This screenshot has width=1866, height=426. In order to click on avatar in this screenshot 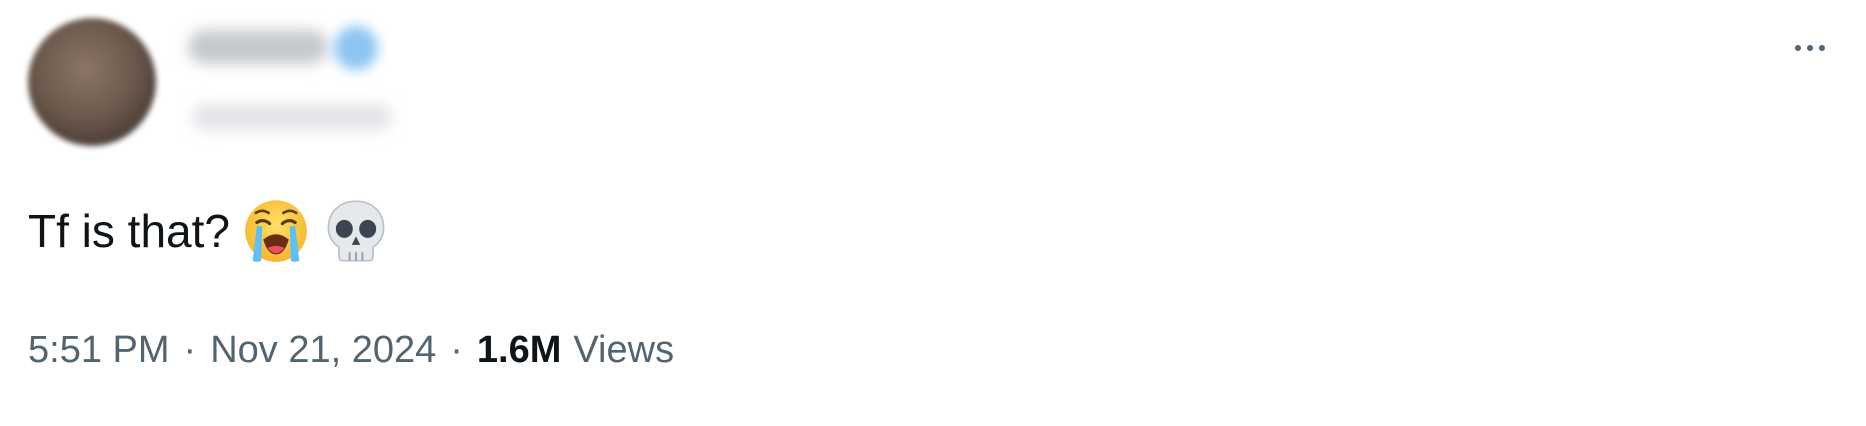, I will do `click(92, 82)`.